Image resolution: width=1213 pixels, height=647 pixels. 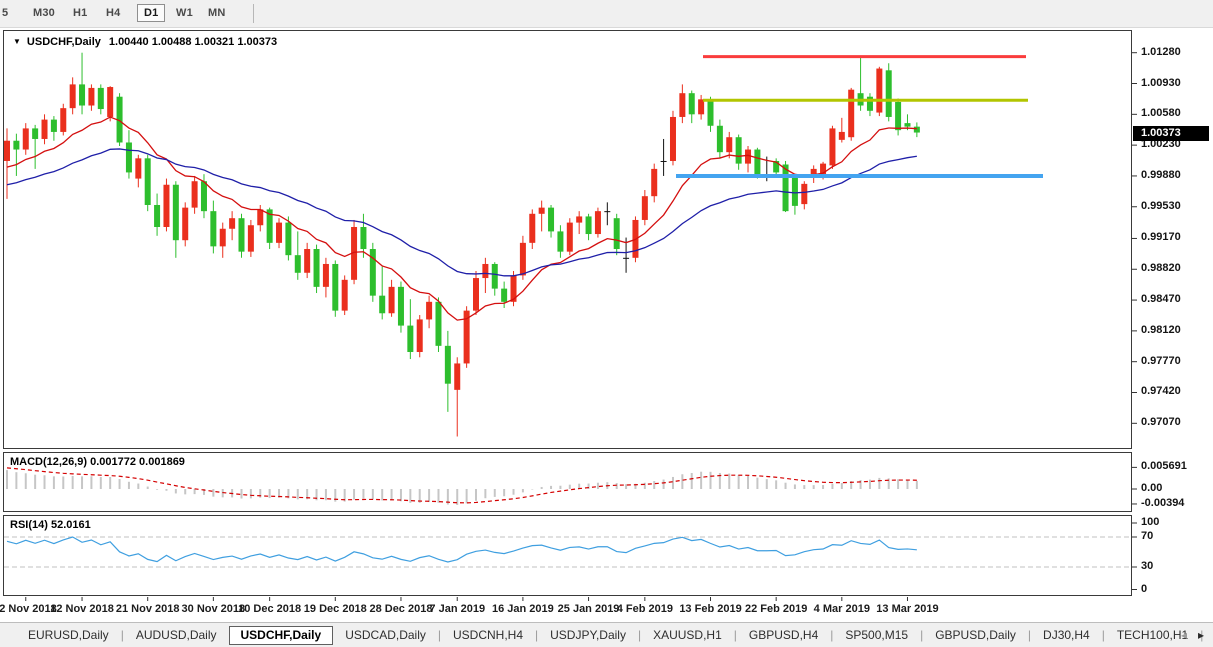 I want to click on macd-main-value: 0.001772, so click(x=113, y=462).